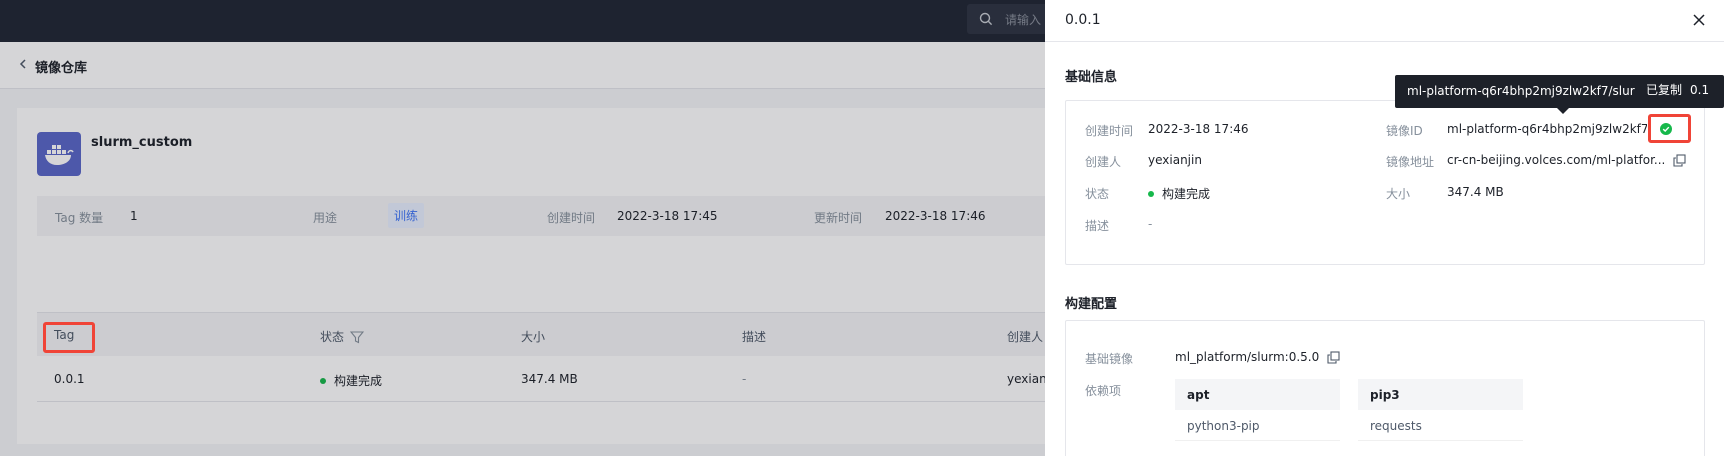  What do you see at coordinates (1179, 193) in the screenshot?
I see `status-value: 构建完成` at bounding box center [1179, 193].